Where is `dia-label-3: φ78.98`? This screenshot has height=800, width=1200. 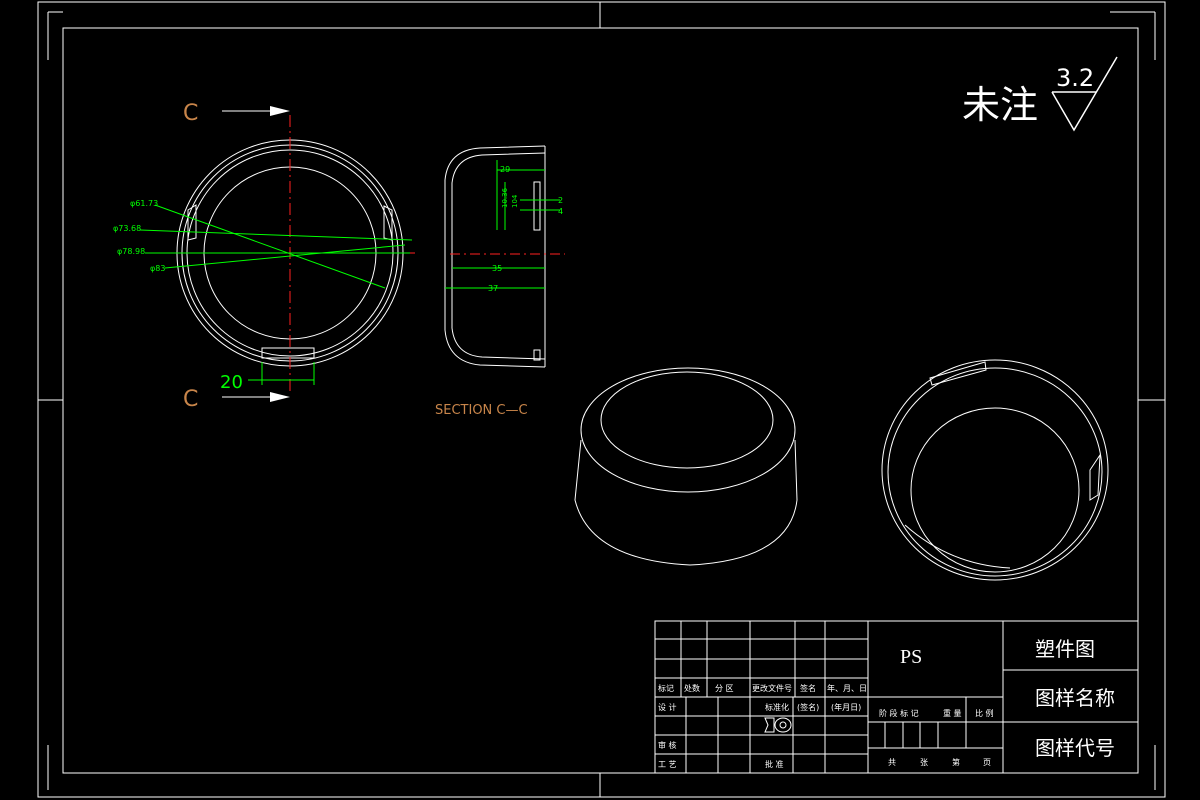 dia-label-3: φ78.98 is located at coordinates (131, 251).